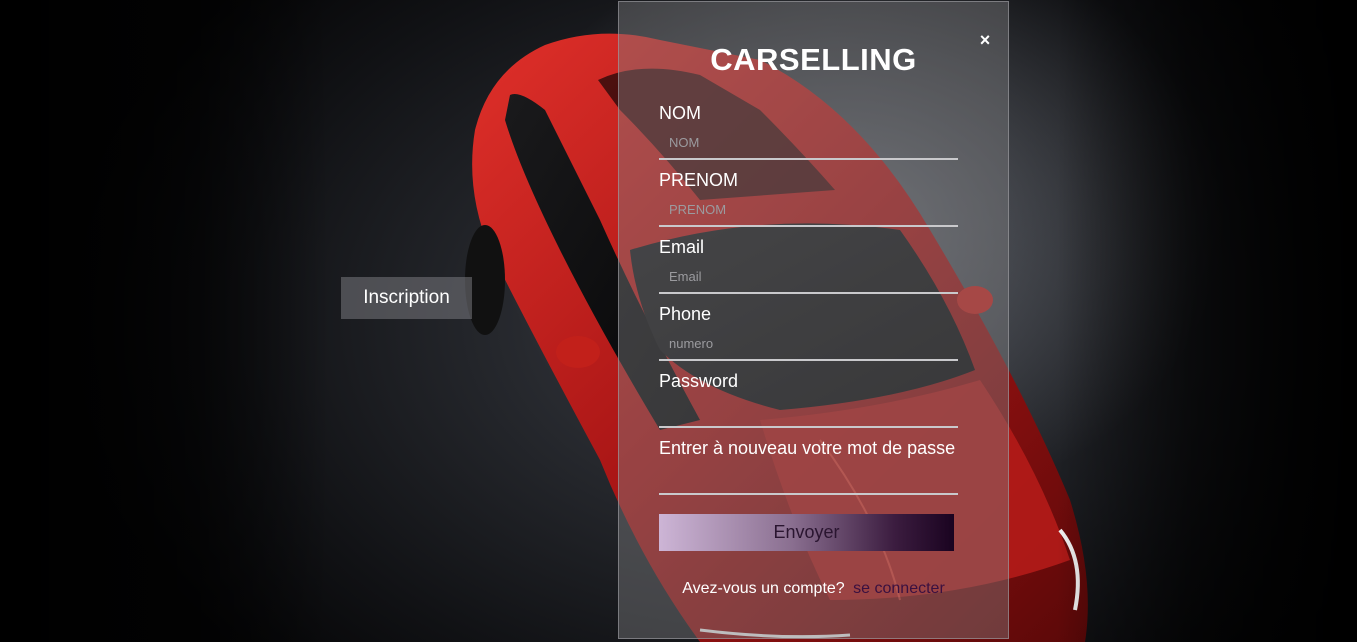 This screenshot has width=1357, height=642. What do you see at coordinates (685, 314) in the screenshot?
I see `phone-label: Phone` at bounding box center [685, 314].